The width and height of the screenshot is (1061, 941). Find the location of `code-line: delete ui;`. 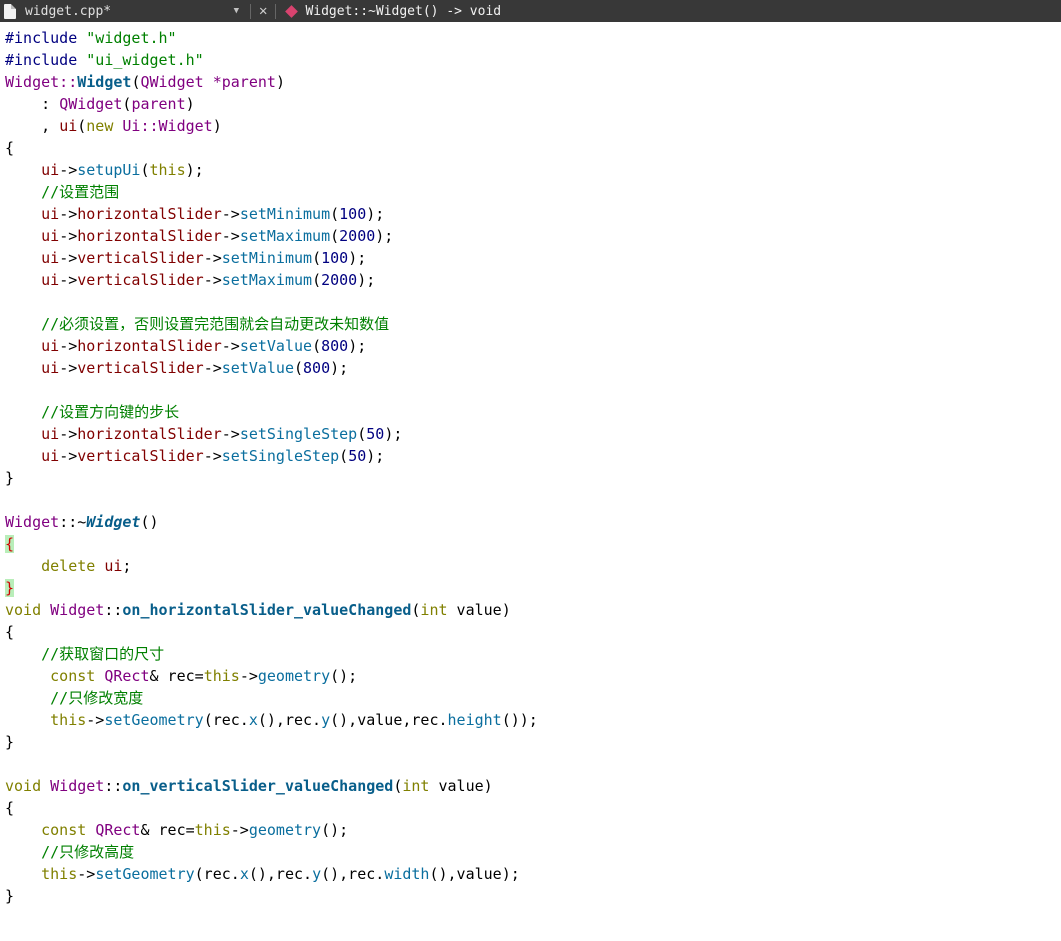

code-line: delete ui; is located at coordinates (533, 566).